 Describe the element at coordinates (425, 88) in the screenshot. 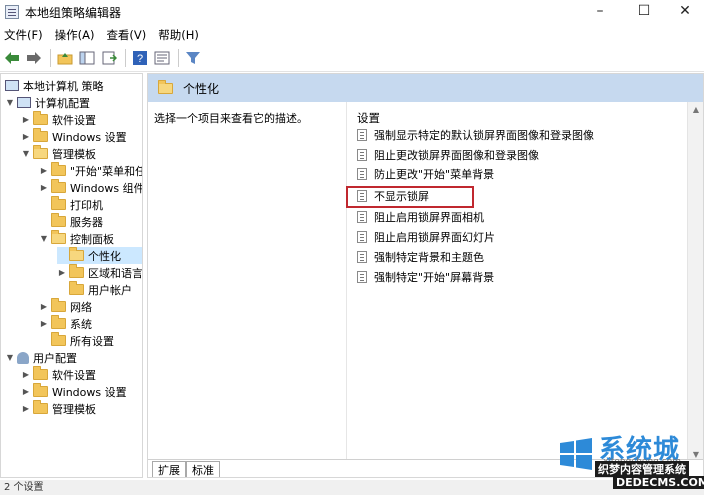

I see `details-header: 个性化` at that location.